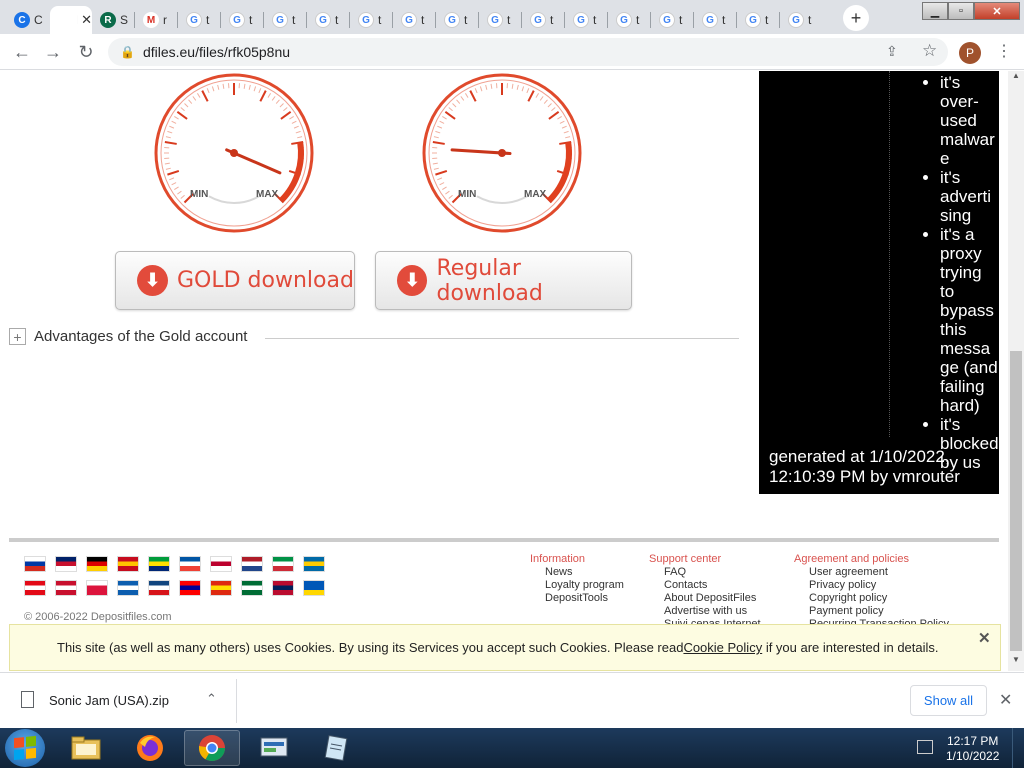 This screenshot has height=768, width=1024. What do you see at coordinates (577, 585) in the screenshot?
I see `footer-link: Loyalty program` at bounding box center [577, 585].